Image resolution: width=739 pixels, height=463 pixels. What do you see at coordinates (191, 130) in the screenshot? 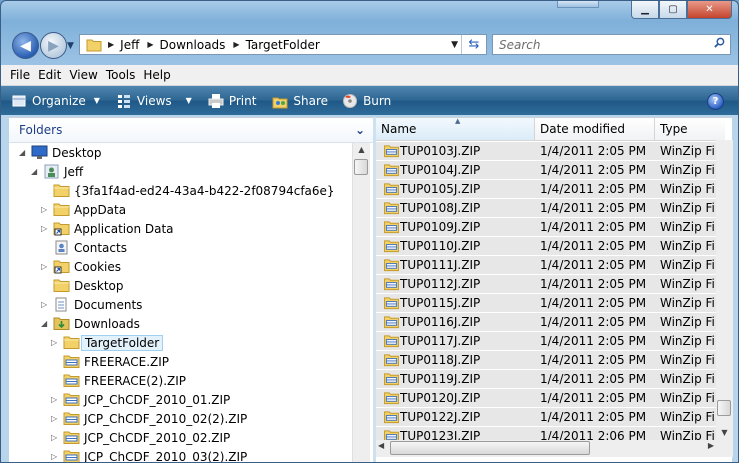
I see `folders-pane-header: Folders ⌄` at bounding box center [191, 130].